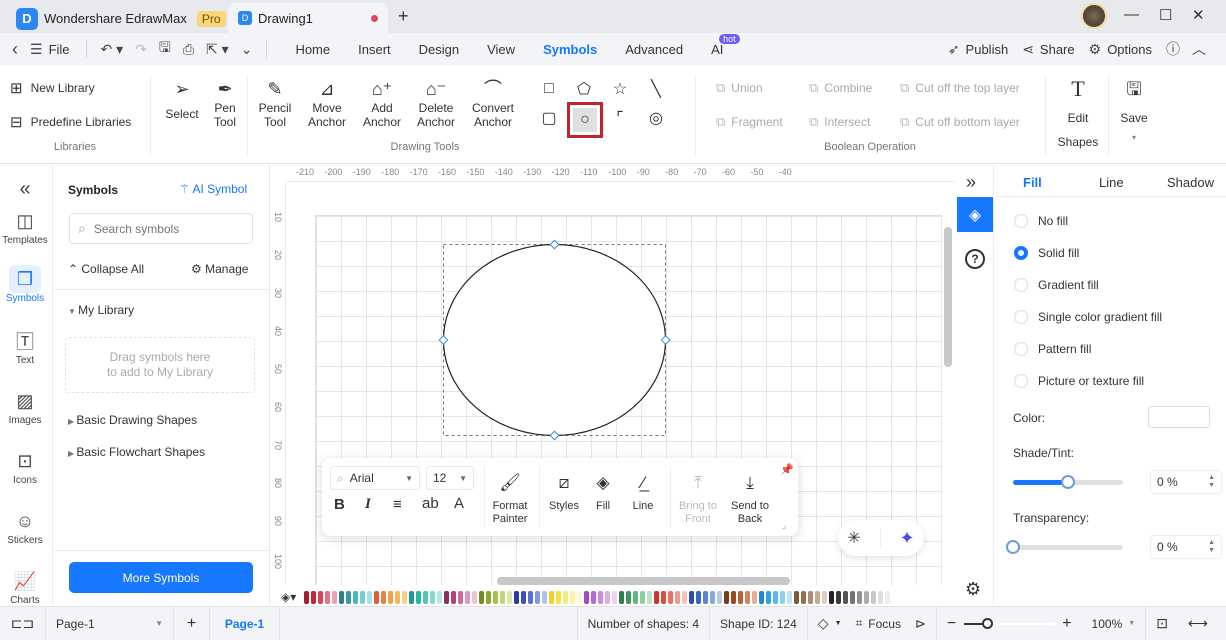 Image resolution: width=1226 pixels, height=640 pixels. What do you see at coordinates (830, 623) in the screenshot?
I see `layers-button: ◇ ▼` at bounding box center [830, 623].